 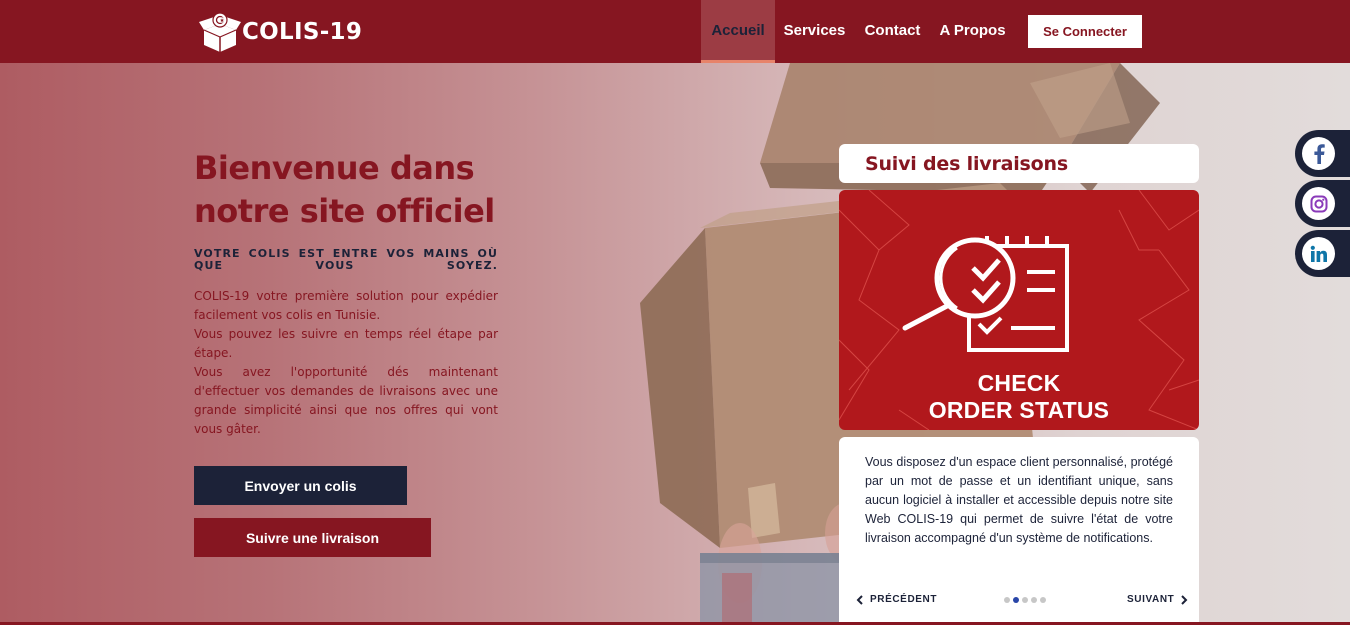 What do you see at coordinates (738, 31) in the screenshot?
I see `nav-accueil: Accueil` at bounding box center [738, 31].